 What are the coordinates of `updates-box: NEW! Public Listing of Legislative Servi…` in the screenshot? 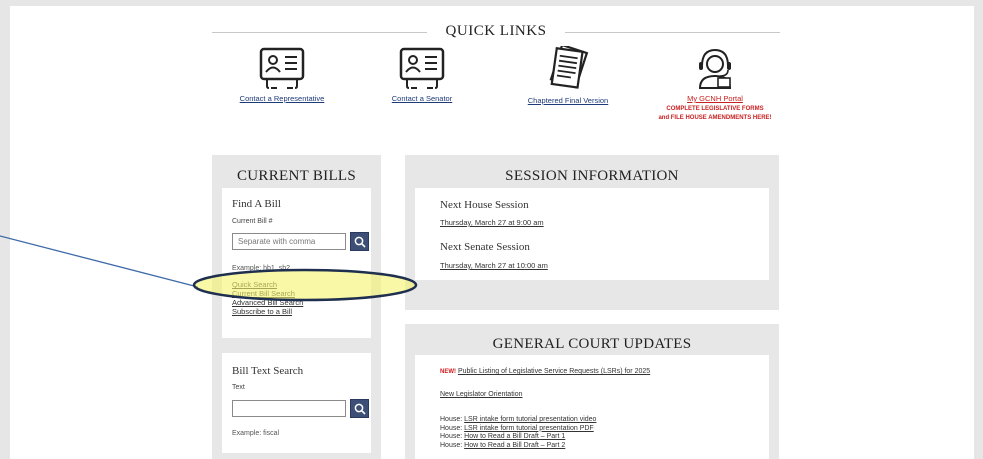 It's located at (592, 407).